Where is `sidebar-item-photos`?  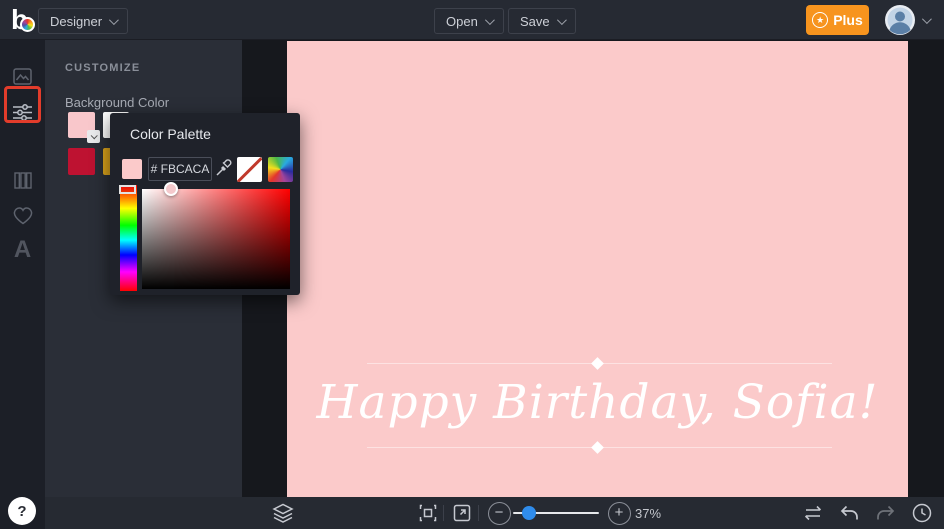 sidebar-item-photos is located at coordinates (22, 76).